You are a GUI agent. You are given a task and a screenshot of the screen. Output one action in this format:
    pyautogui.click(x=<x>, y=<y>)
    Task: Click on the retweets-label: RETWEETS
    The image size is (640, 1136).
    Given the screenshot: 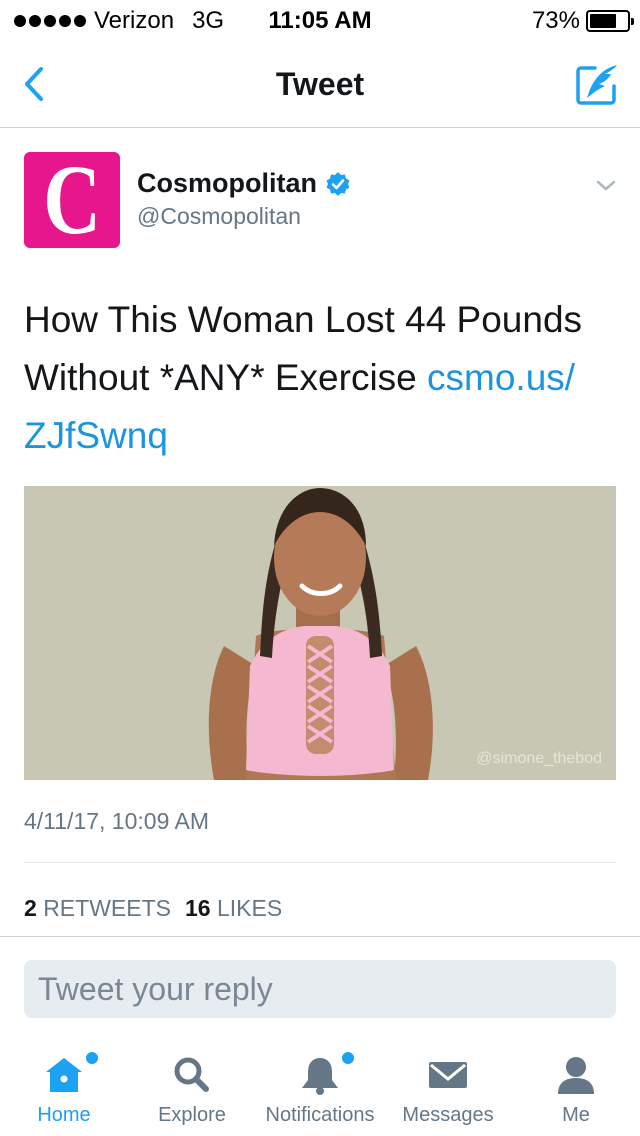 What is the action you would take?
    pyautogui.click(x=107, y=908)
    